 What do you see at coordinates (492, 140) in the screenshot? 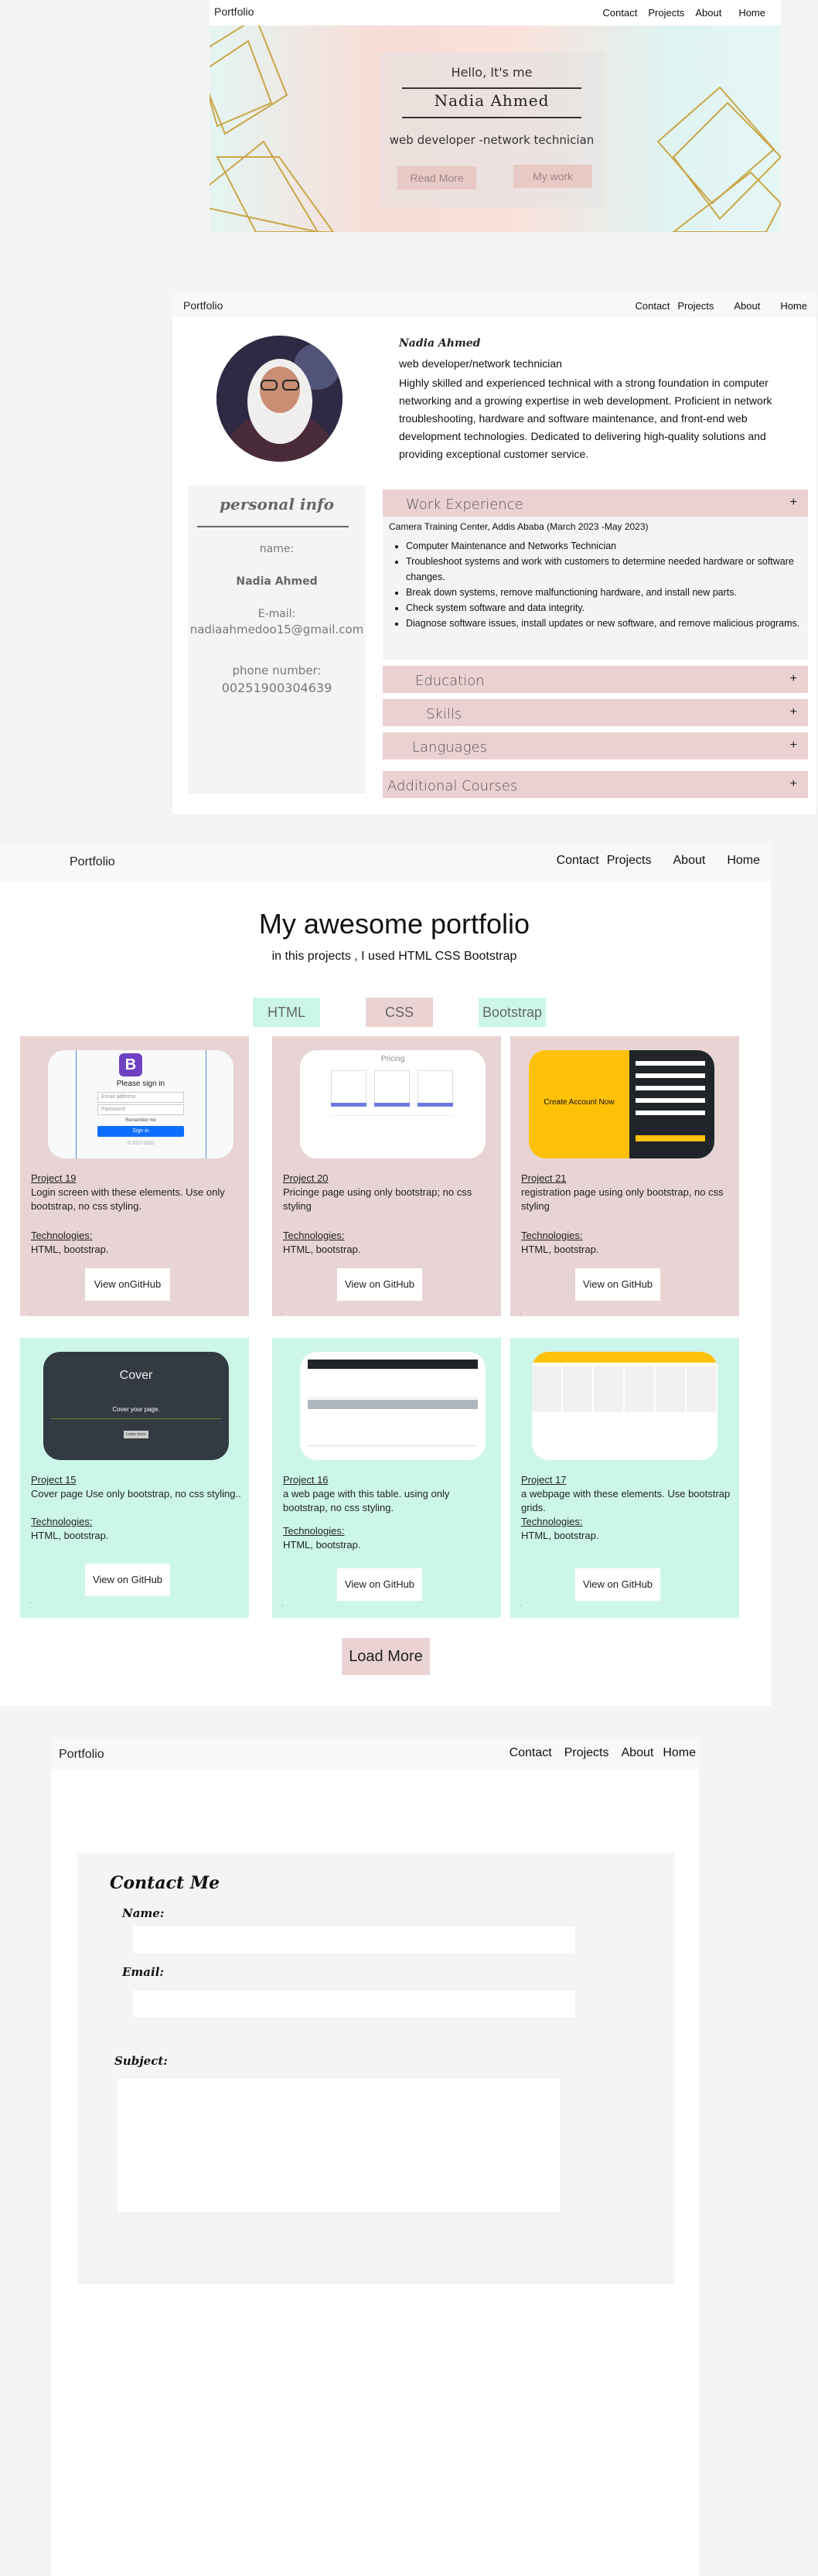
I see `hero-role: web developer -network technician` at bounding box center [492, 140].